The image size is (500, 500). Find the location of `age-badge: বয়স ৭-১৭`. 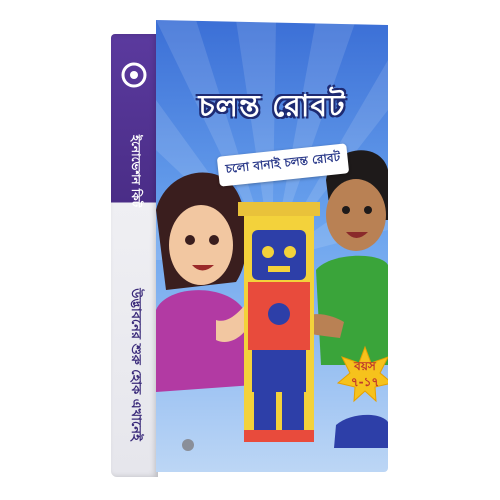

age-badge: বয়স ৭-১৭ is located at coordinates (362, 374).